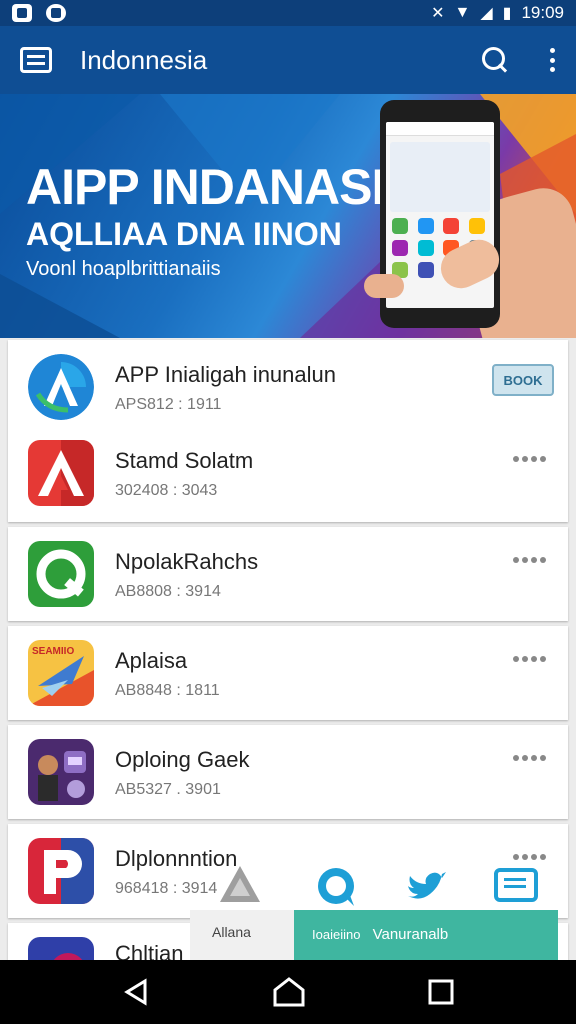 The width and height of the screenshot is (576, 1024). Describe the element at coordinates (516, 886) in the screenshot. I see `message-icon` at that location.